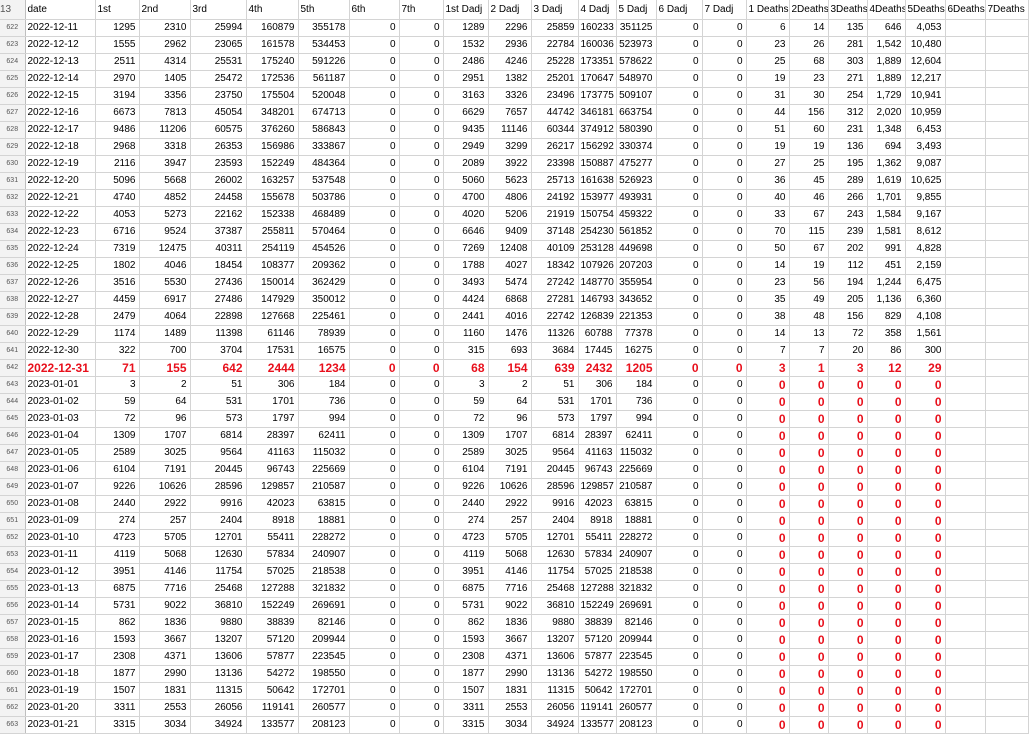 This screenshot has width=1030, height=734. What do you see at coordinates (597, 538) in the screenshot?
I see `cell-4-dadj: 55411` at bounding box center [597, 538].